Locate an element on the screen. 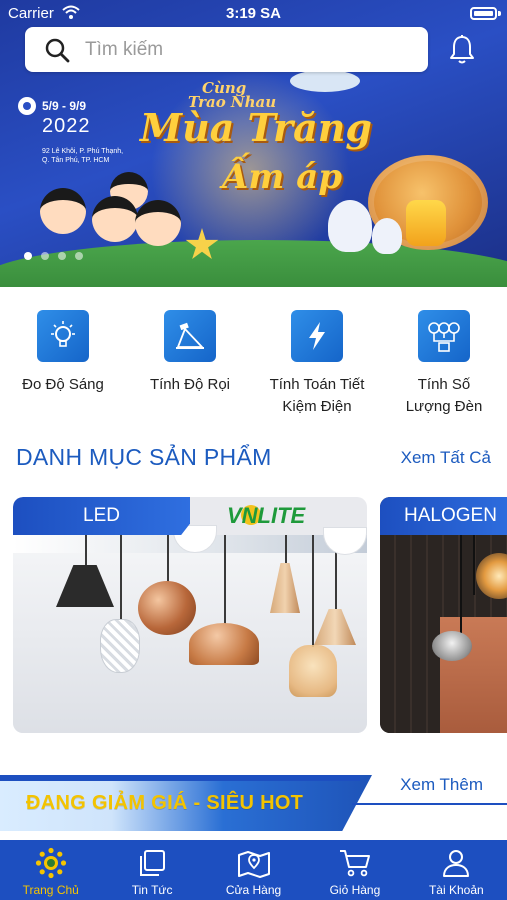 Image resolution: width=507 pixels, height=900 pixels. tool-lamp-count: Tính Số Lượng Đèn is located at coordinates (444, 364).